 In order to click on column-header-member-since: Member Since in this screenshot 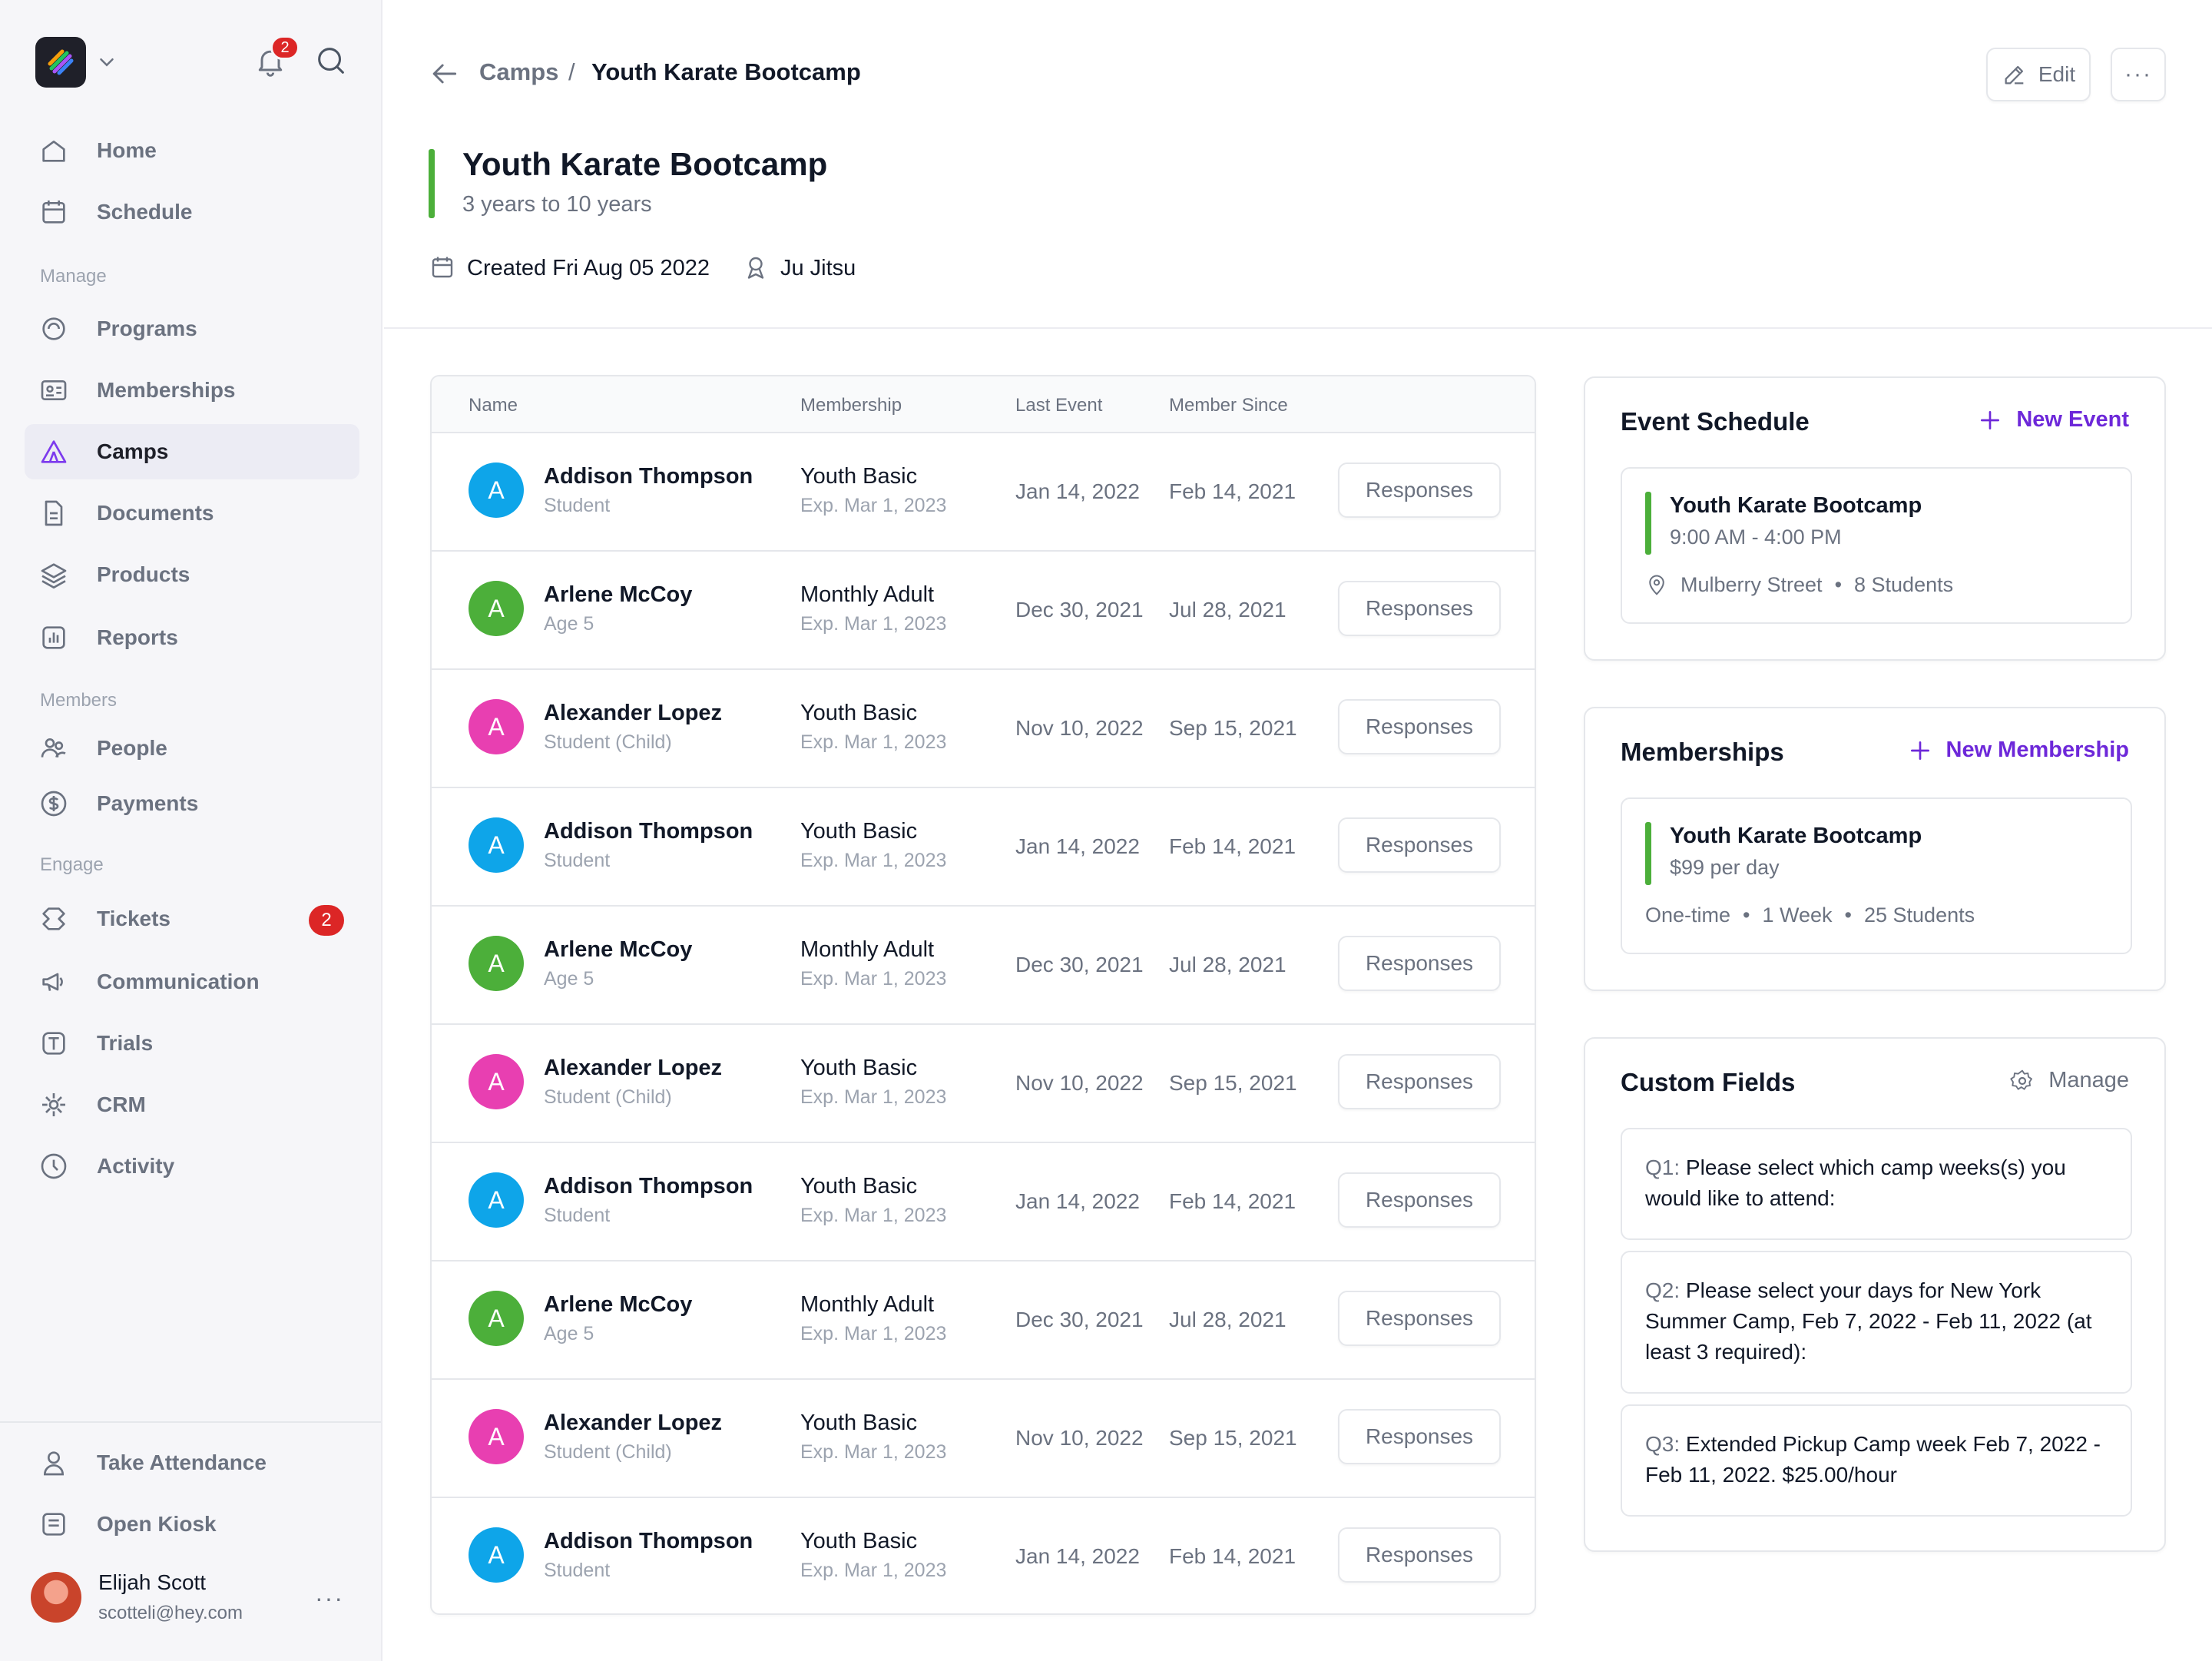, I will do `click(1228, 405)`.